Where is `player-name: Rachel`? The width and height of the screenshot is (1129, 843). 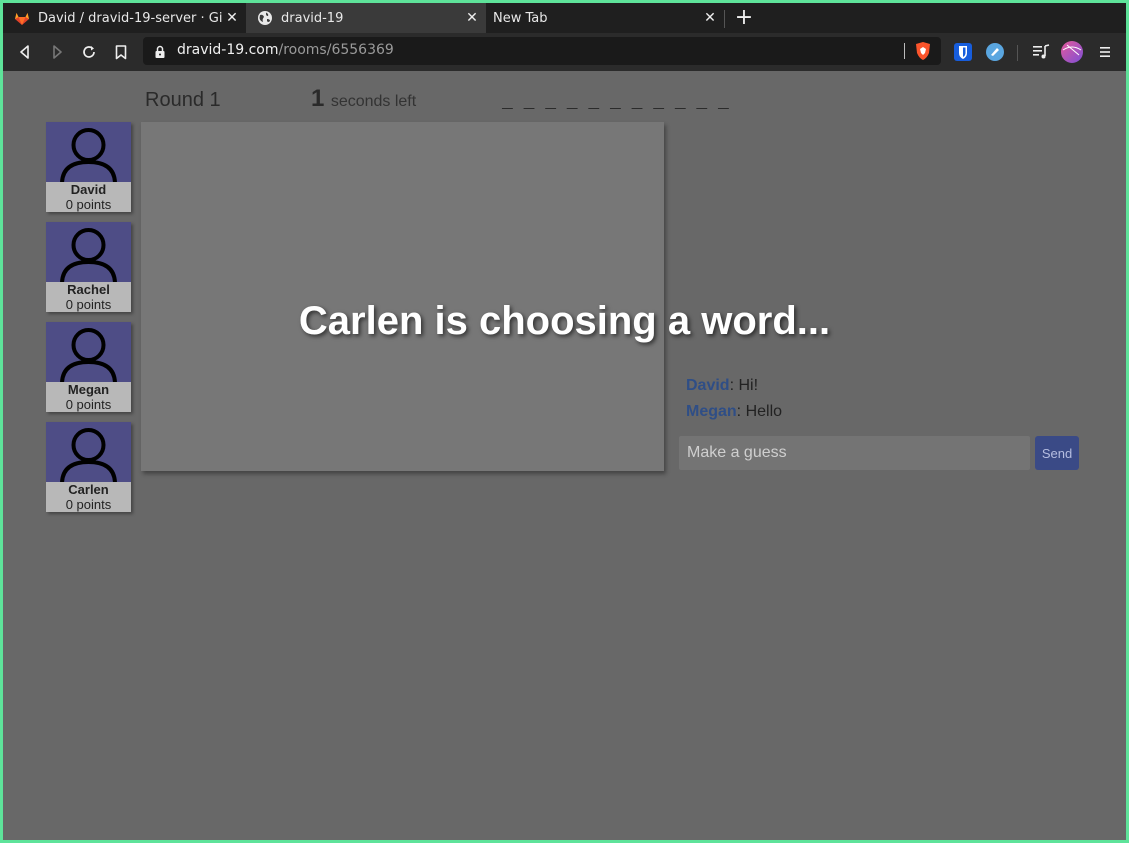 player-name: Rachel is located at coordinates (88, 289).